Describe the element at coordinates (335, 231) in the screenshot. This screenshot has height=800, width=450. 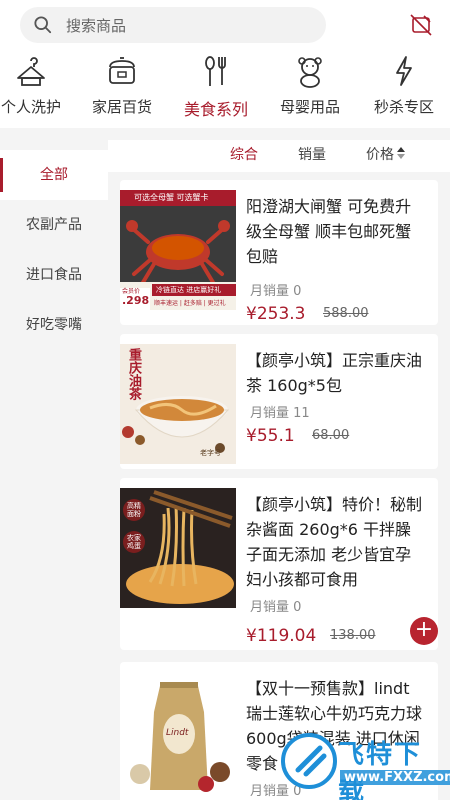
I see `product-title: 阳澄湖大闸蟹 可免费升级全母蟹 顺丰包邮死蟹包赔` at that location.